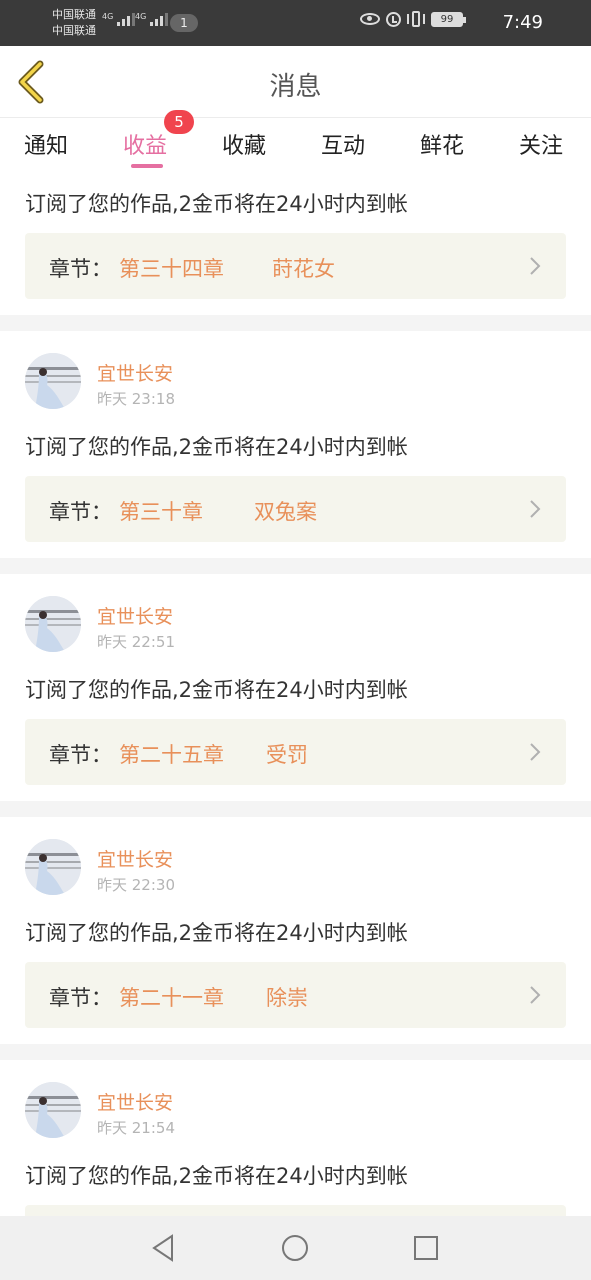  Describe the element at coordinates (136, 642) in the screenshot. I see `timestamp: 昨天 22:51` at that location.